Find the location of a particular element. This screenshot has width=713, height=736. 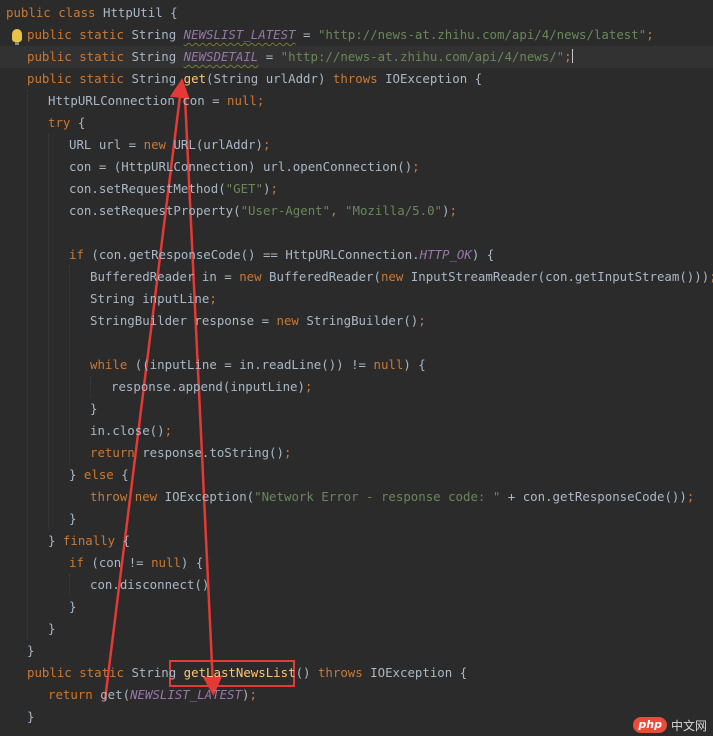

code-line: public class HttpUtil { is located at coordinates (92, 13).